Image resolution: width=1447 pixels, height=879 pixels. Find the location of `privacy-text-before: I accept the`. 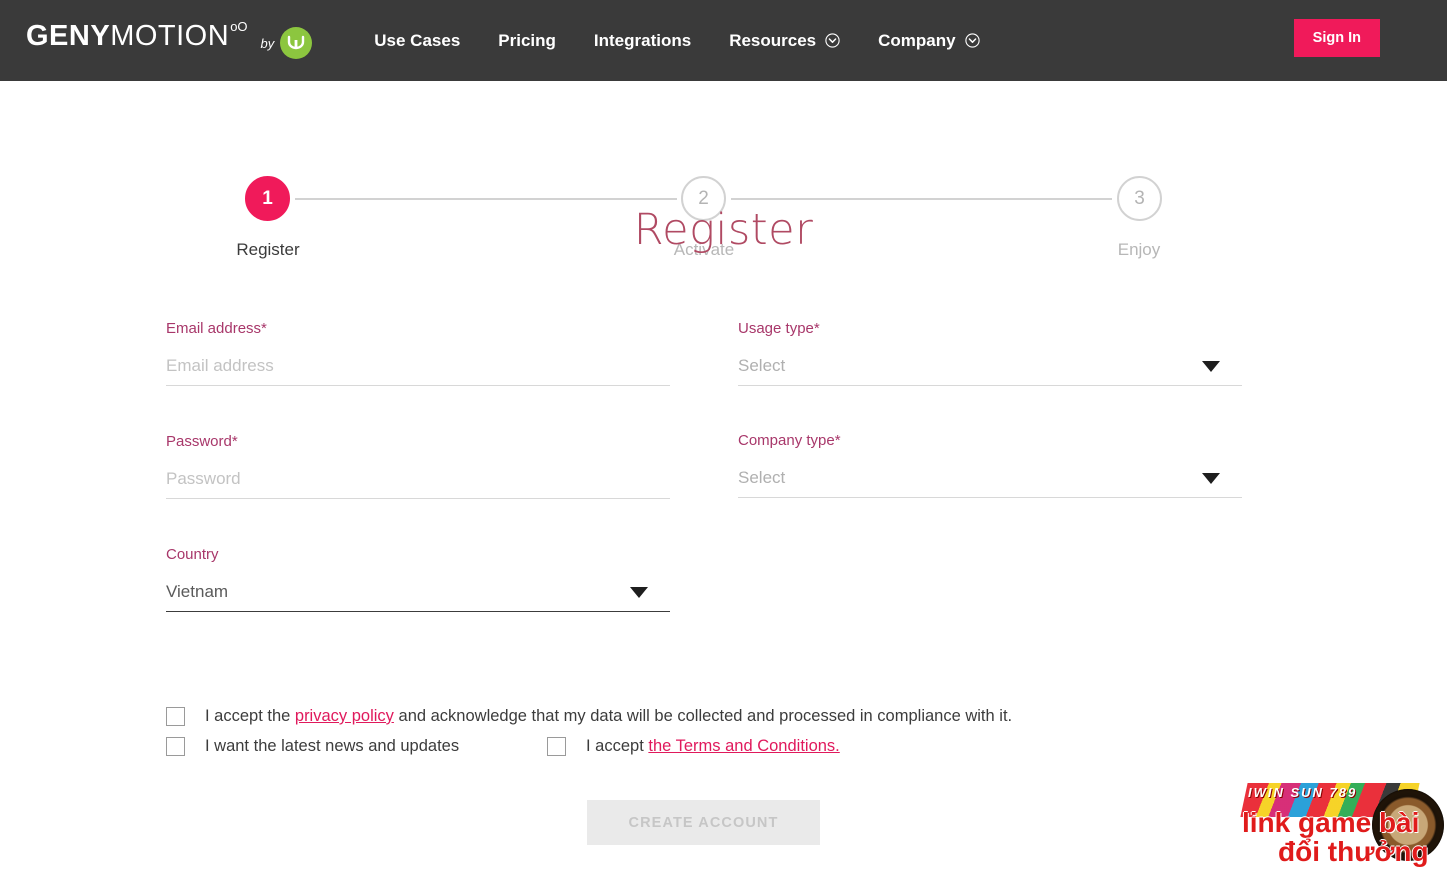

privacy-text-before: I accept the is located at coordinates (250, 716).